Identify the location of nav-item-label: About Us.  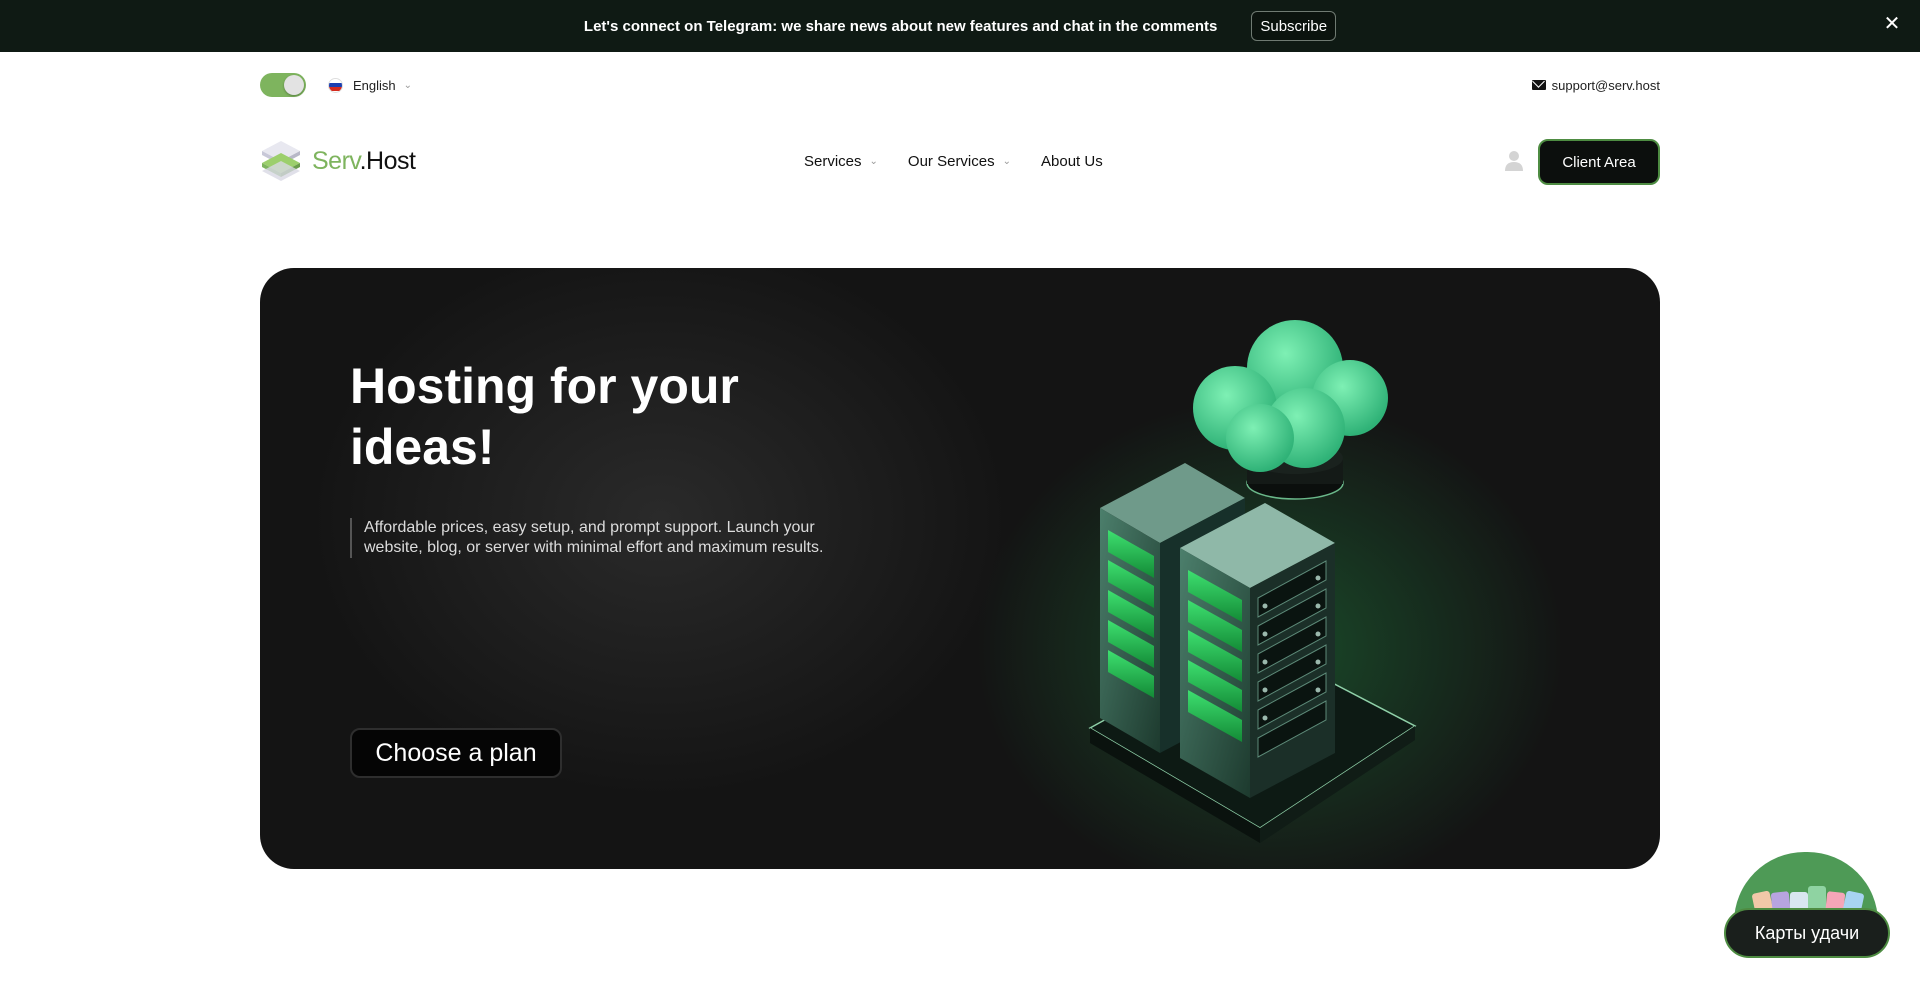
(1072, 161).